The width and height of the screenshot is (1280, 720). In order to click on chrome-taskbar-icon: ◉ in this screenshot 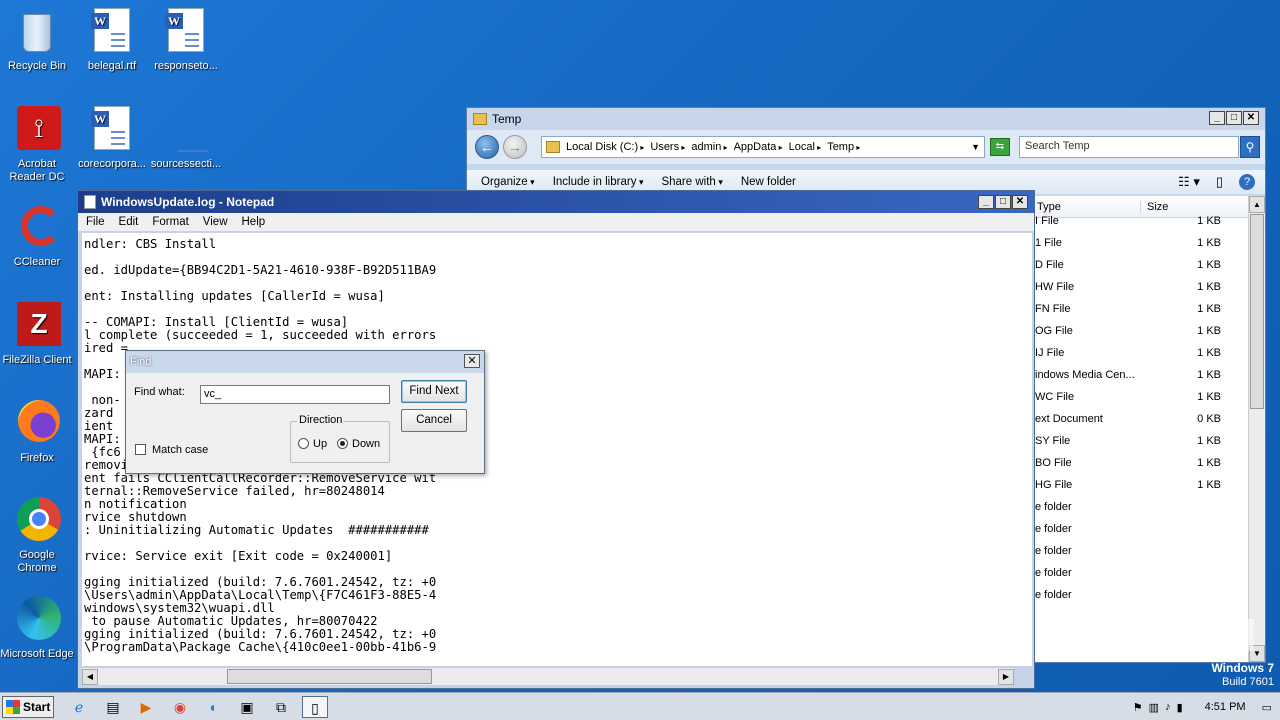, I will do `click(180, 707)`.